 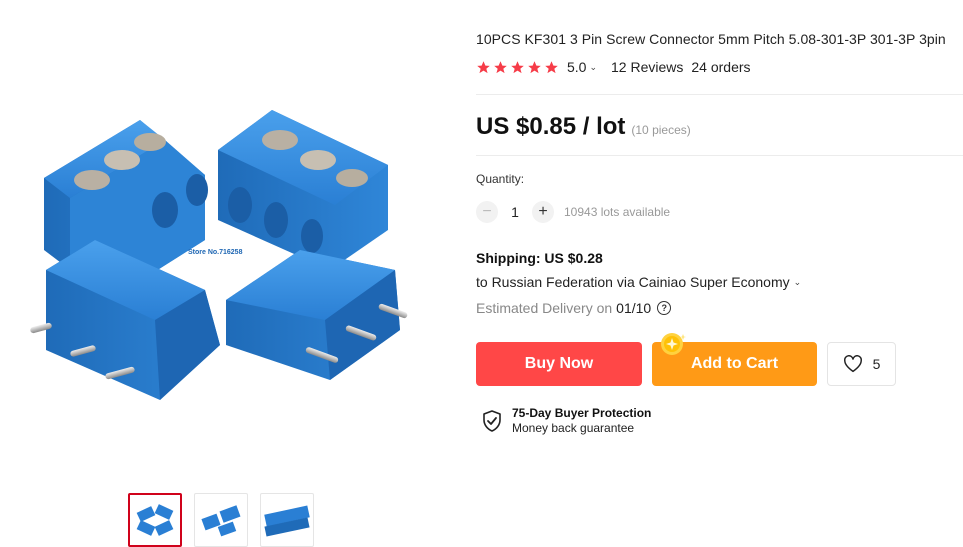 What do you see at coordinates (543, 212) in the screenshot?
I see `quantity-plus-button: +` at bounding box center [543, 212].